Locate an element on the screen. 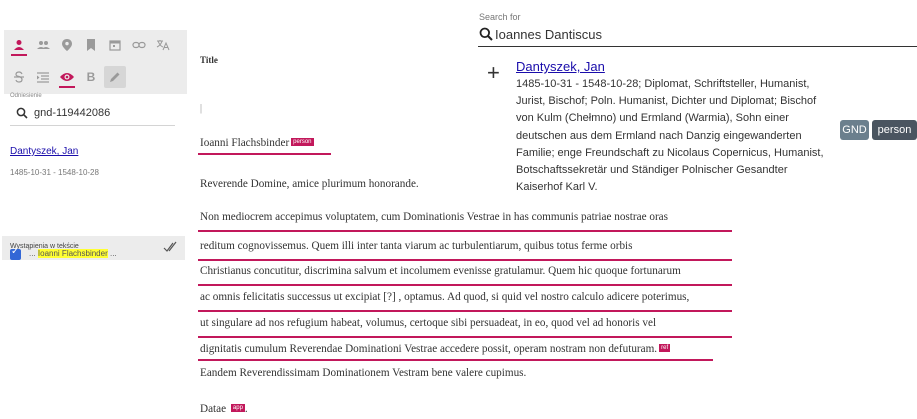 The width and height of the screenshot is (917, 419). addressee-line: Ioanni Flachsbinder person is located at coordinates (257, 143).